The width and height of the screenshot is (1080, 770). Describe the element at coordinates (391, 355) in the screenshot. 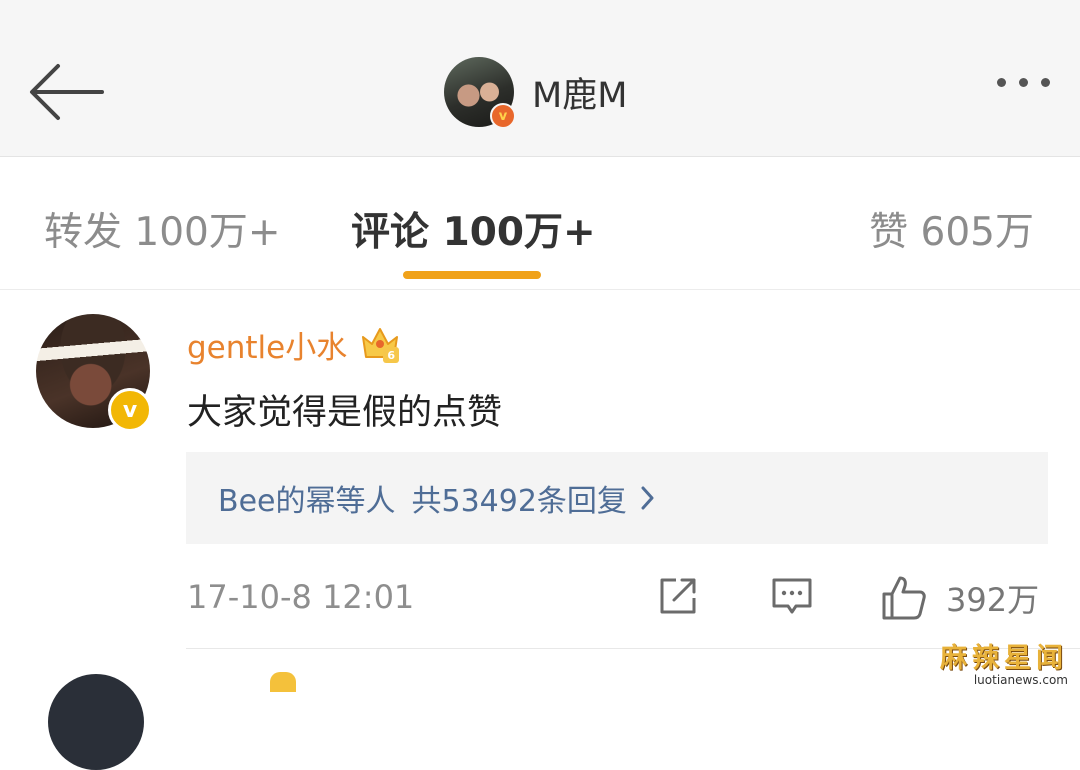

I see `crown-level: 6` at that location.